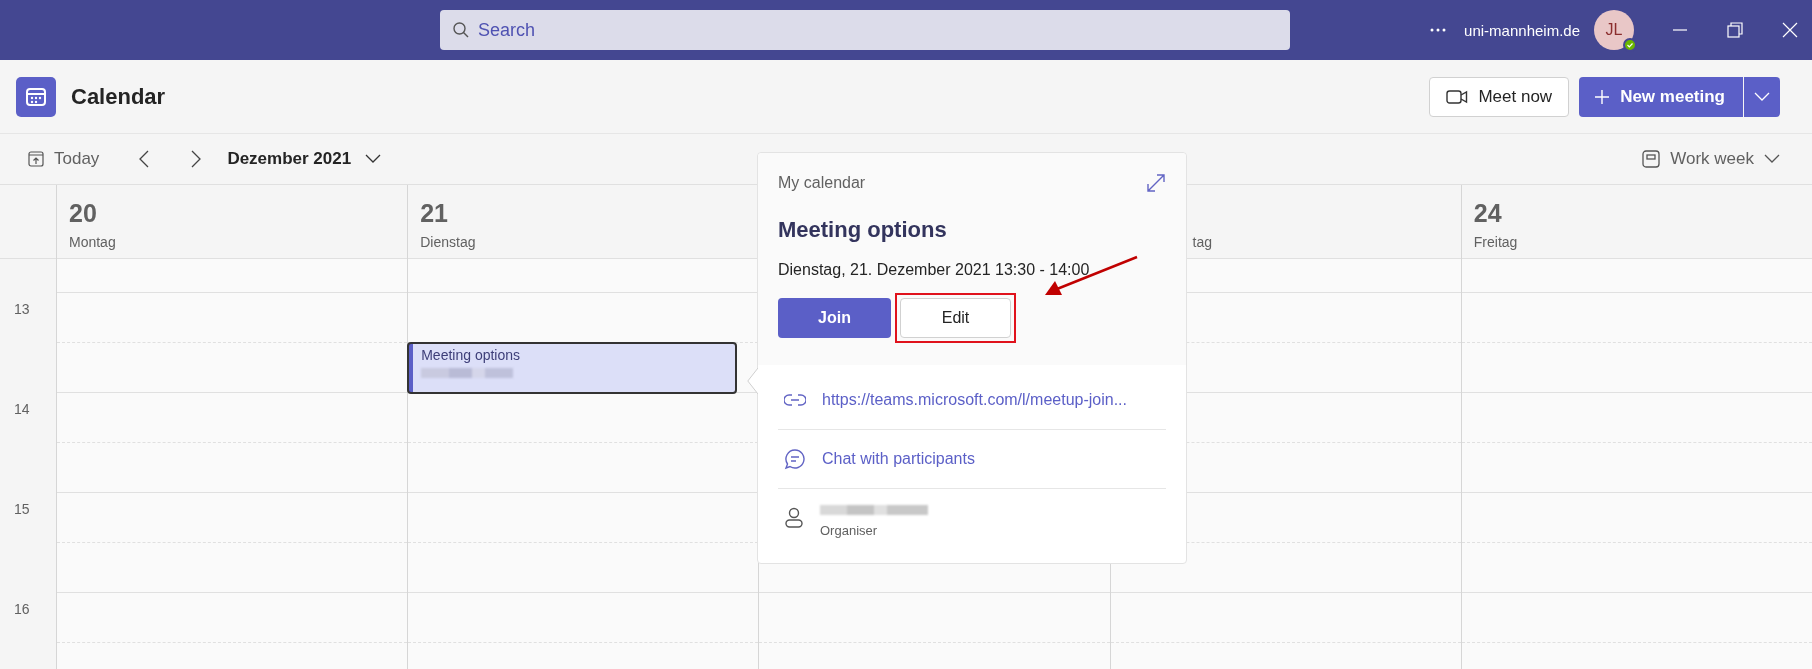 The image size is (1812, 669). What do you see at coordinates (934, 270) in the screenshot?
I see `event-time: Dienstag, 21. Dezember 2021 13:30 - 14:00` at bounding box center [934, 270].